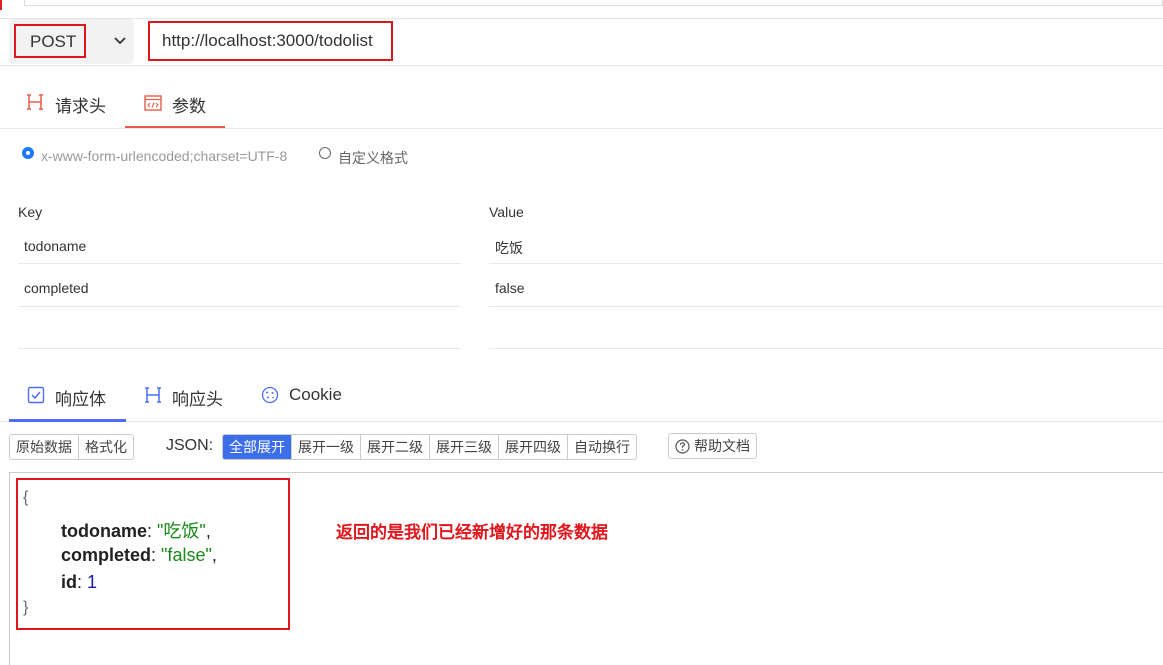  What do you see at coordinates (106, 447) in the screenshot?
I see `format-button: 格式化` at bounding box center [106, 447].